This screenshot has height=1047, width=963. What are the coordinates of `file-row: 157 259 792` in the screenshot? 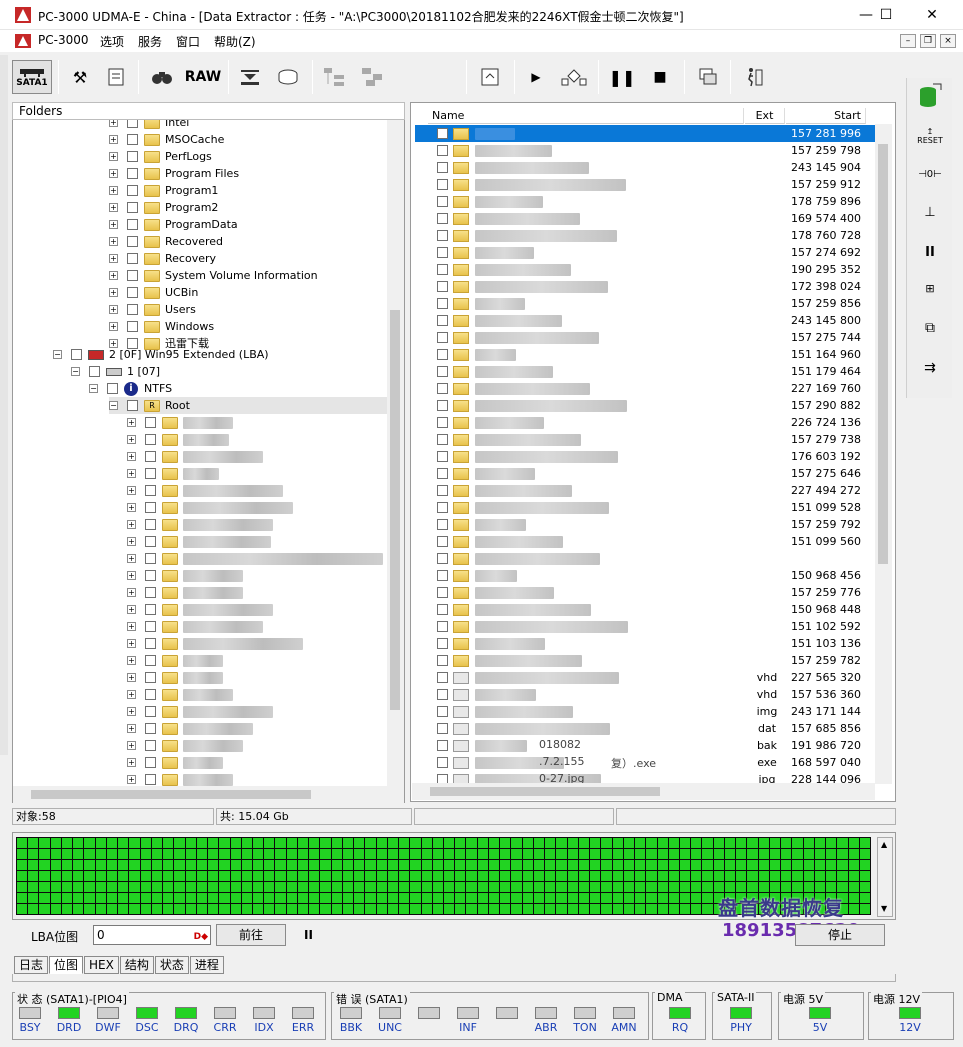 It's located at (645, 524).